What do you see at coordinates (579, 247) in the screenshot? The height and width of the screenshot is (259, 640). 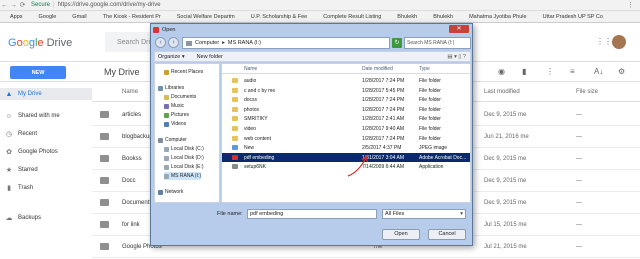 I see `row-size: —` at bounding box center [579, 247].